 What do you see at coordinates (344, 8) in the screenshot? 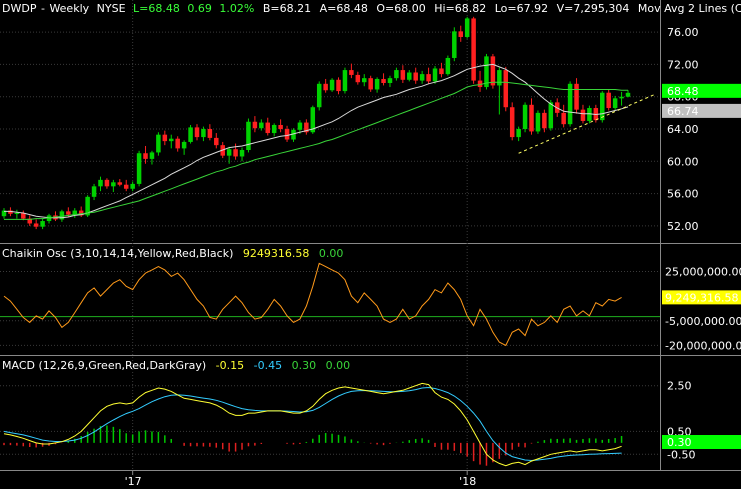
I see `header-ask: A=68.48` at bounding box center [344, 8].